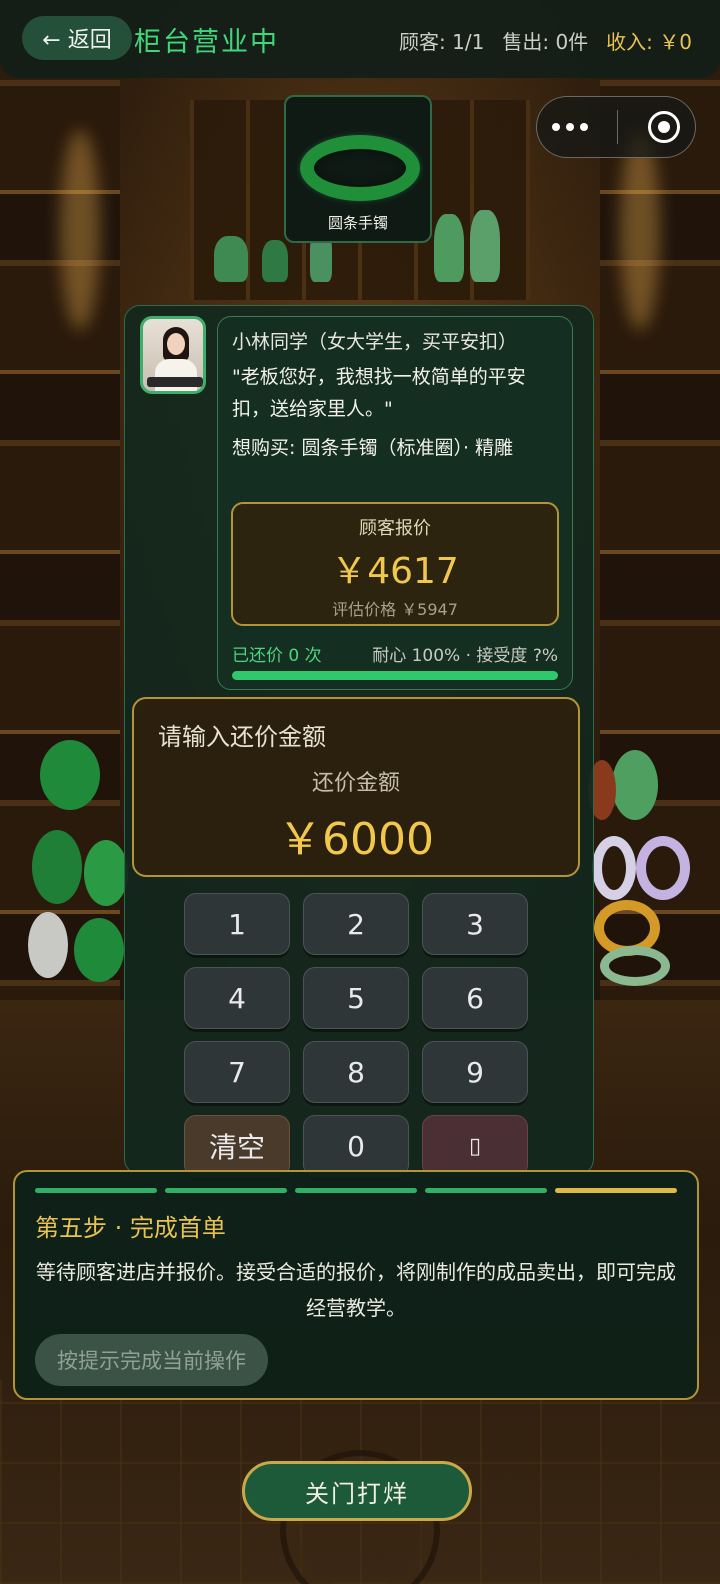  Describe the element at coordinates (357, 223) in the screenshot. I see `product-label: 圆条手镯` at that location.